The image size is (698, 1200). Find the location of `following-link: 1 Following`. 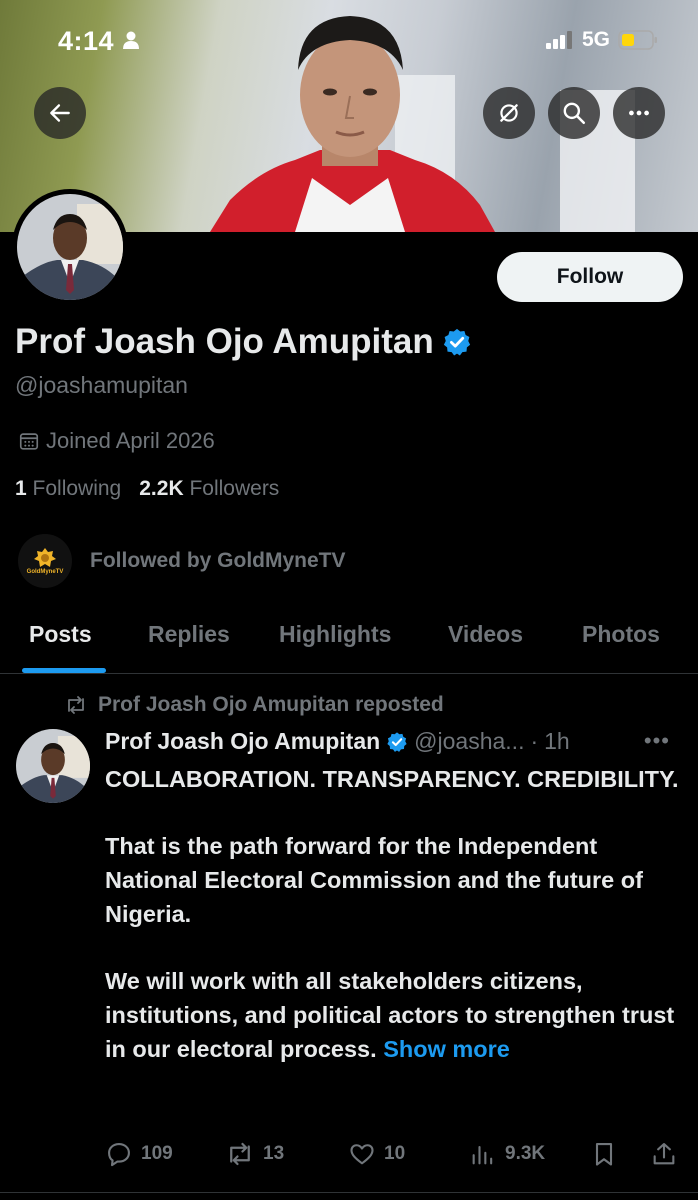

following-link: 1 Following is located at coordinates (68, 489).